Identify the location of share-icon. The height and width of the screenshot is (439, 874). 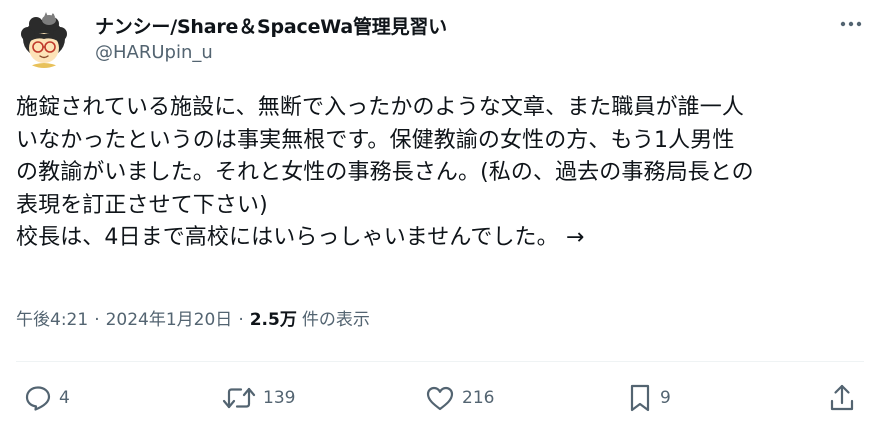
(842, 397).